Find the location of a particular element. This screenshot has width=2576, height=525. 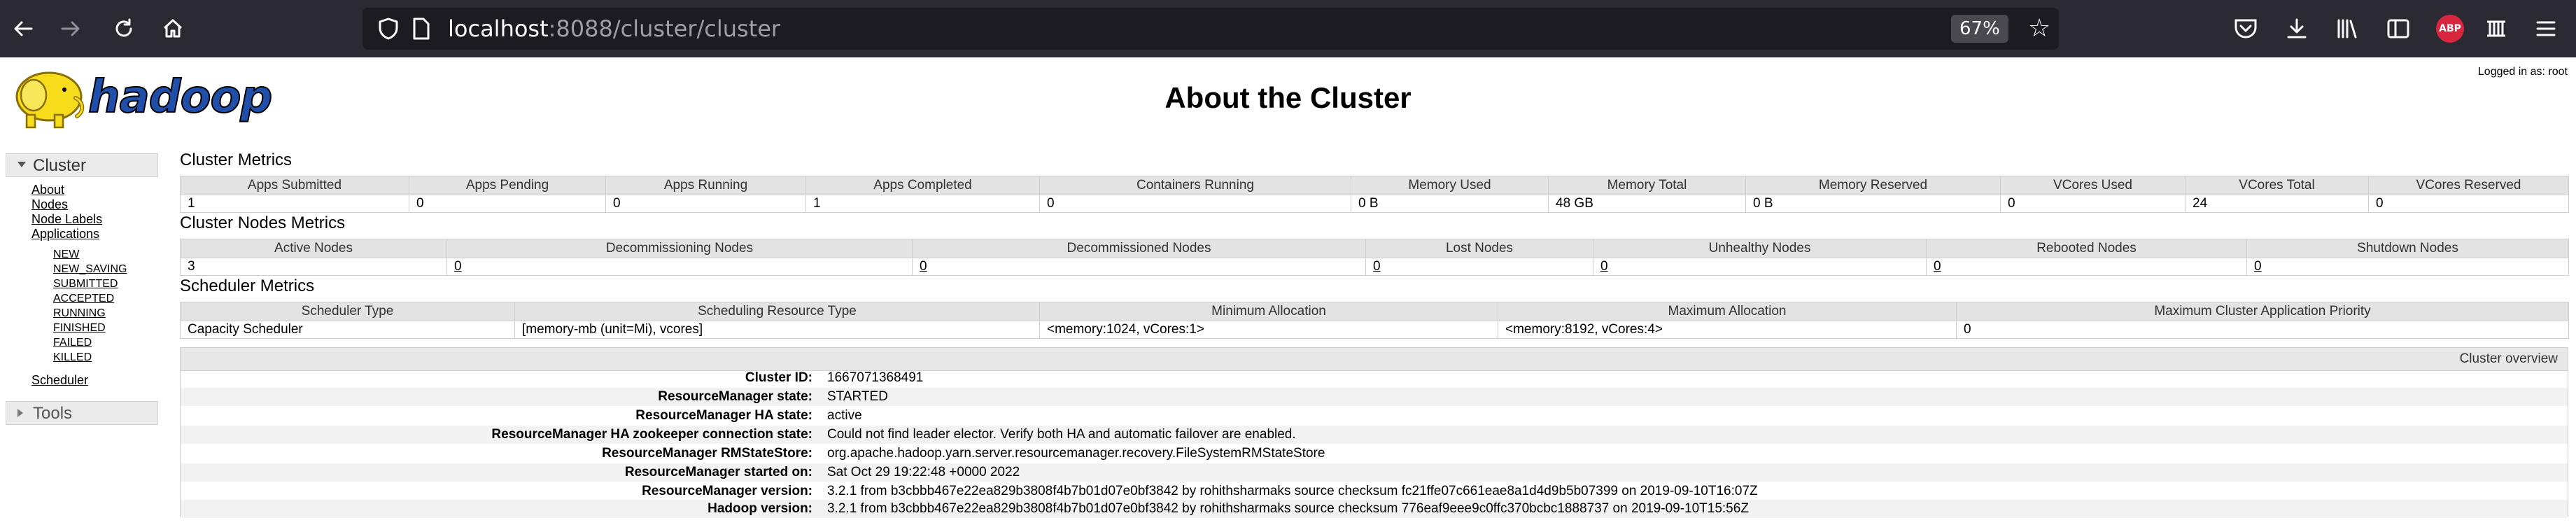

col-header: Scheduler Type is located at coordinates (347, 311).